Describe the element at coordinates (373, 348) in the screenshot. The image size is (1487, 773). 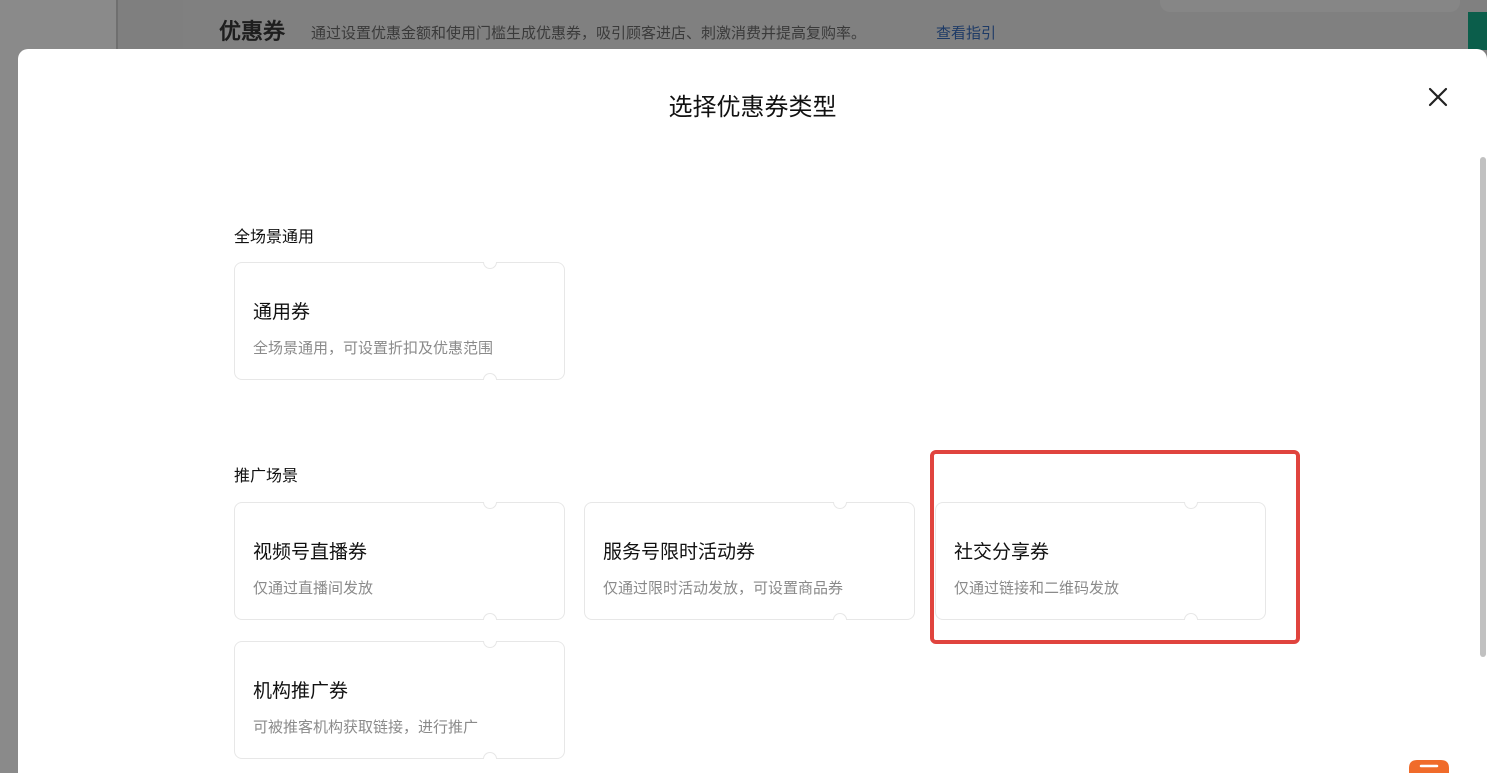
I see `card-description: 全场景通用，可设置折扣及优惠范围` at that location.